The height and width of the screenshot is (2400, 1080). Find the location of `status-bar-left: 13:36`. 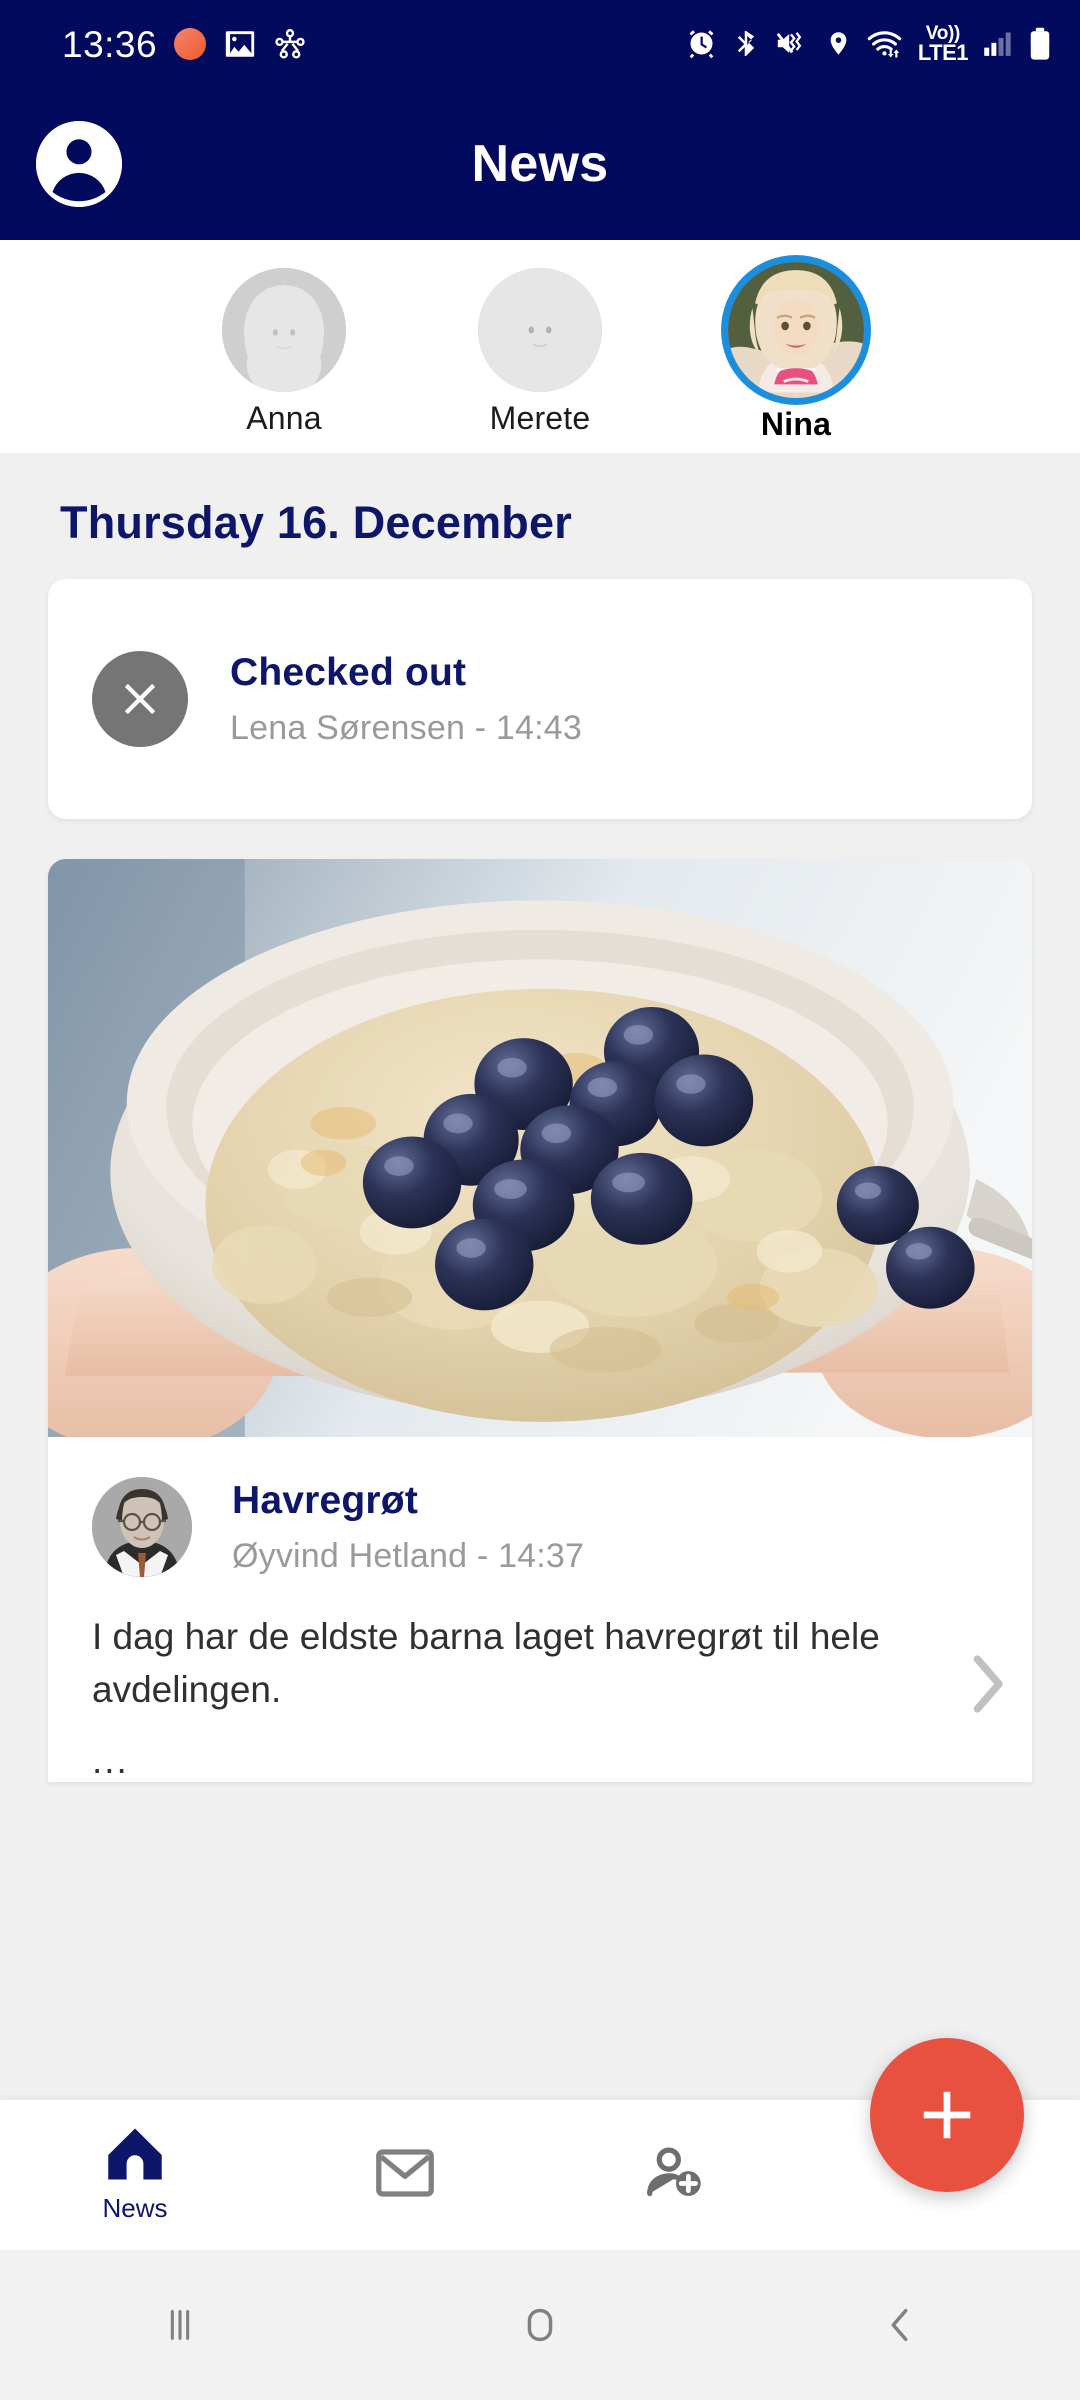

status-bar-left: 13:36 is located at coordinates (184, 44).